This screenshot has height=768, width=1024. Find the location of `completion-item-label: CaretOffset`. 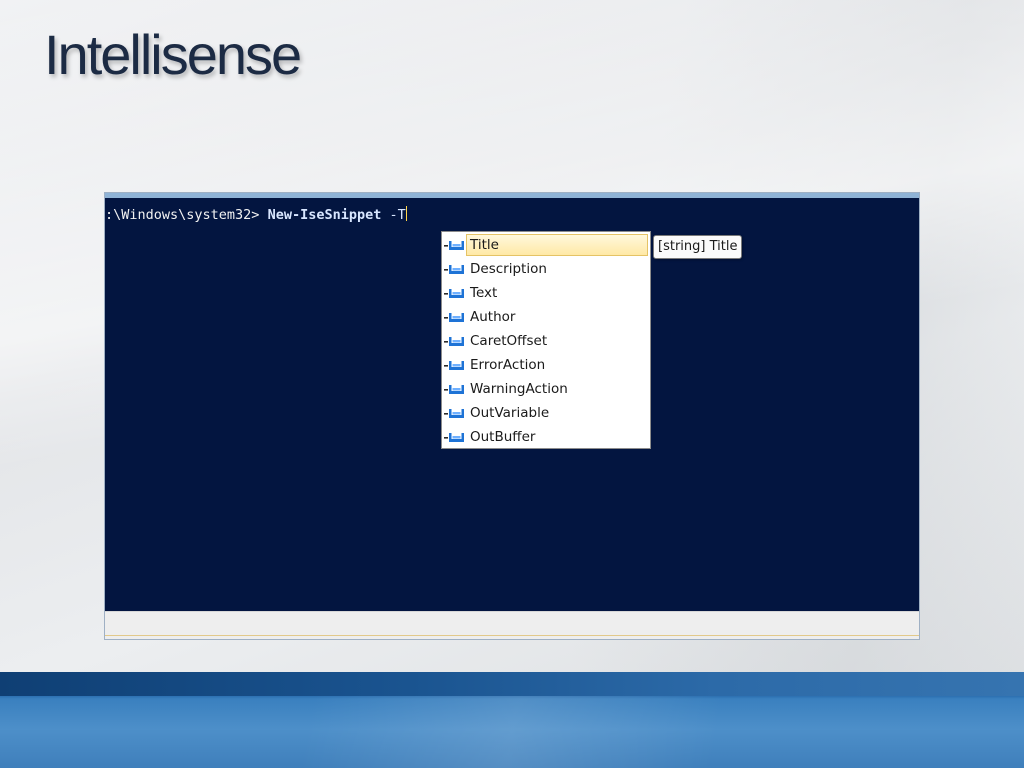

completion-item-label: CaretOffset is located at coordinates (509, 341).